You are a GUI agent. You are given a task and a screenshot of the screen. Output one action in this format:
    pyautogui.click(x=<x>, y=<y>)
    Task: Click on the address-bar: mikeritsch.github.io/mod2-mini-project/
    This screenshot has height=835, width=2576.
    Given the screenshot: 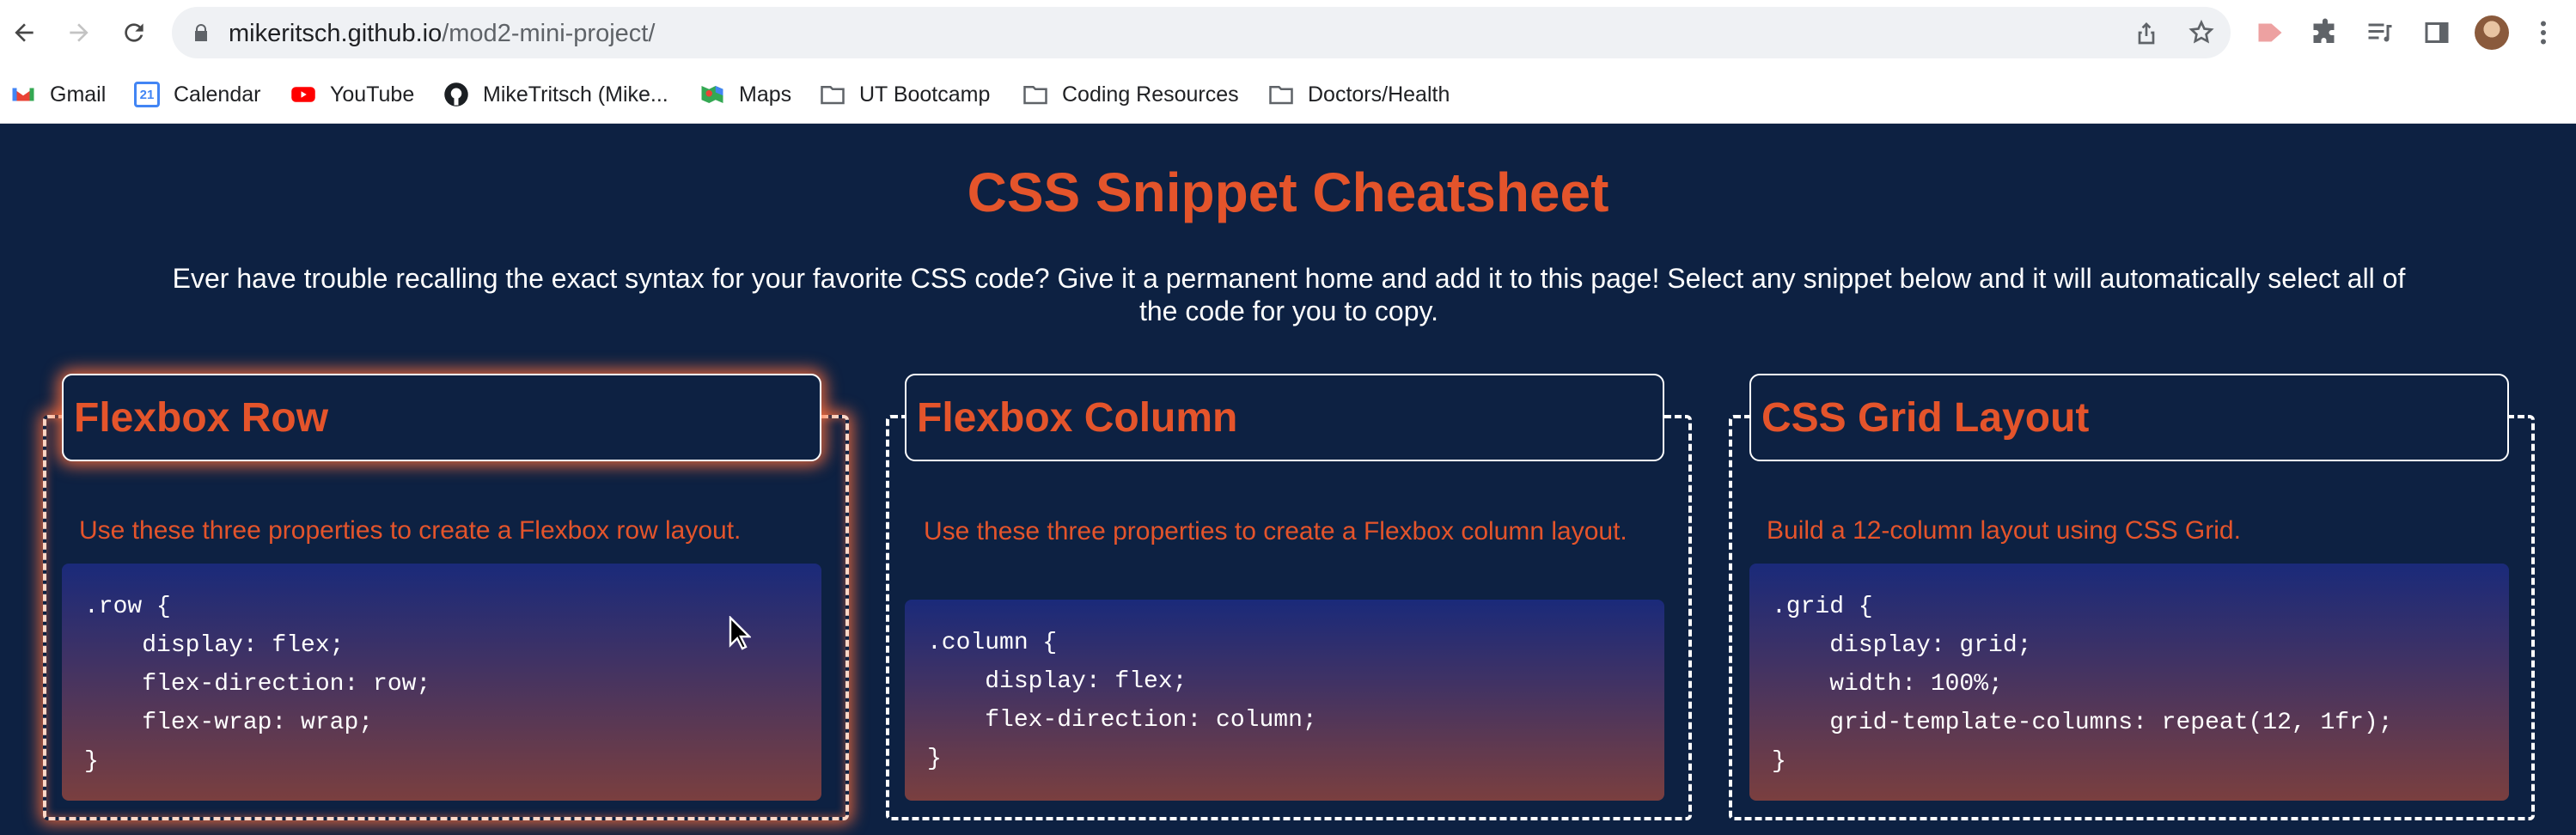 What is the action you would take?
    pyautogui.click(x=1201, y=32)
    